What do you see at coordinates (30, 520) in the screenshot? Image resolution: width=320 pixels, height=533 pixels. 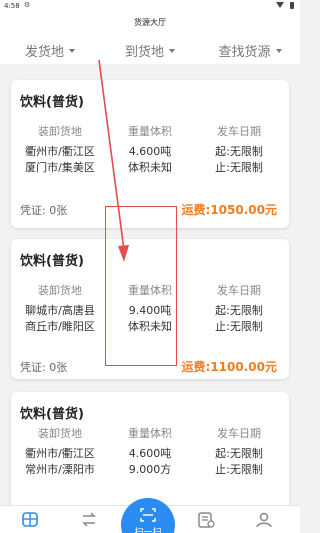 I see `hall-icon` at bounding box center [30, 520].